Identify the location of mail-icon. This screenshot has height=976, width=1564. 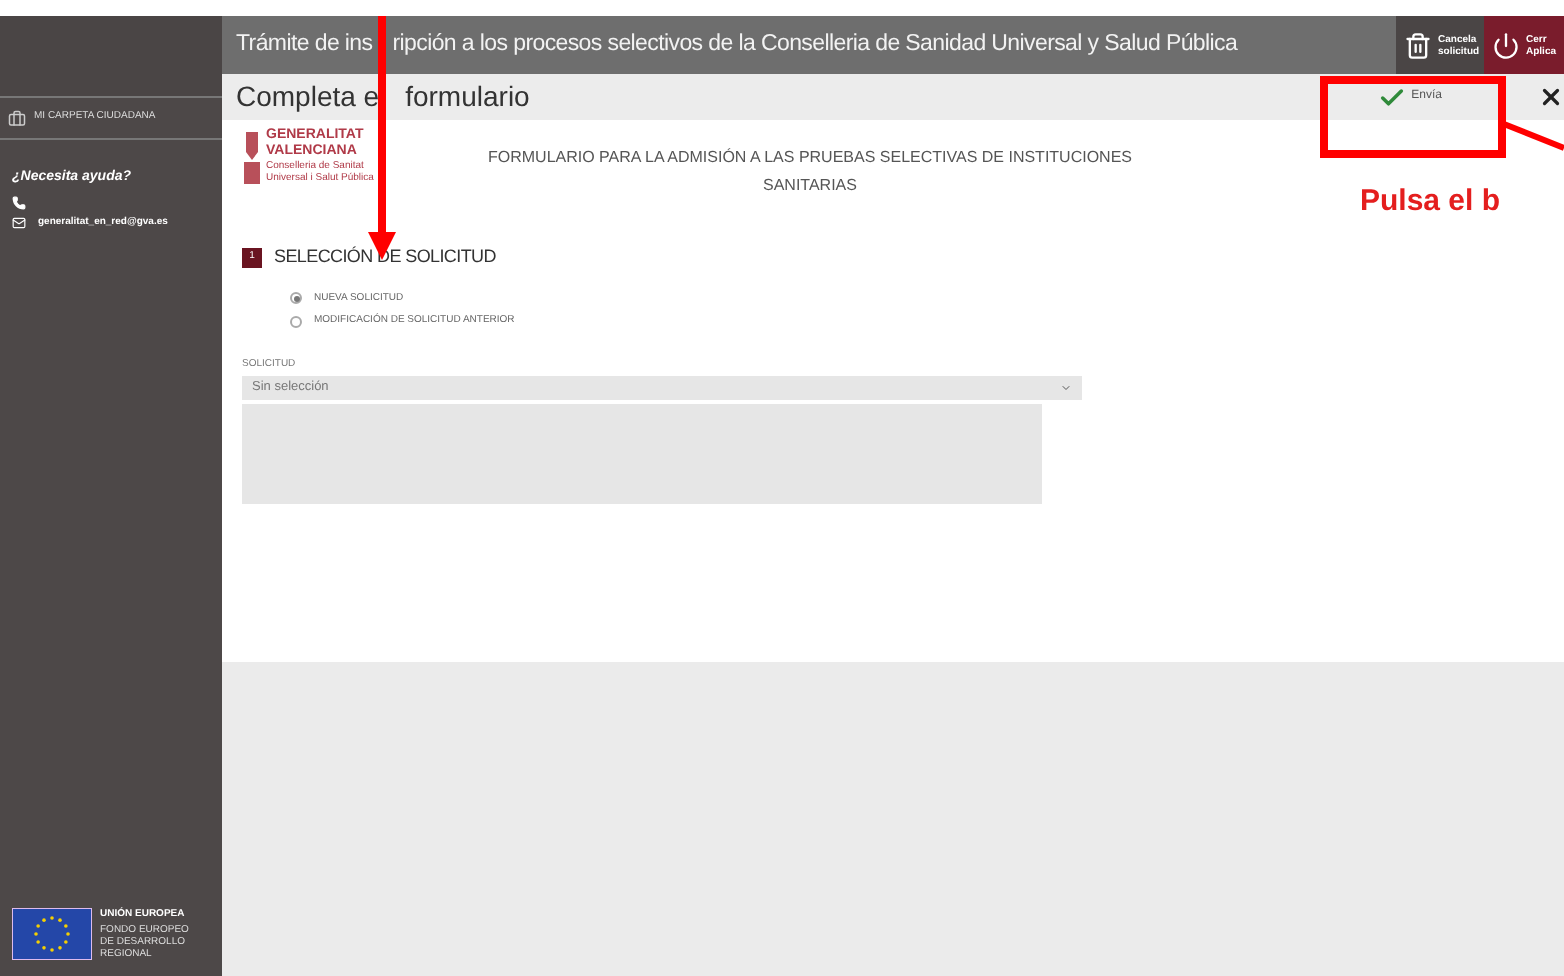
(19, 222).